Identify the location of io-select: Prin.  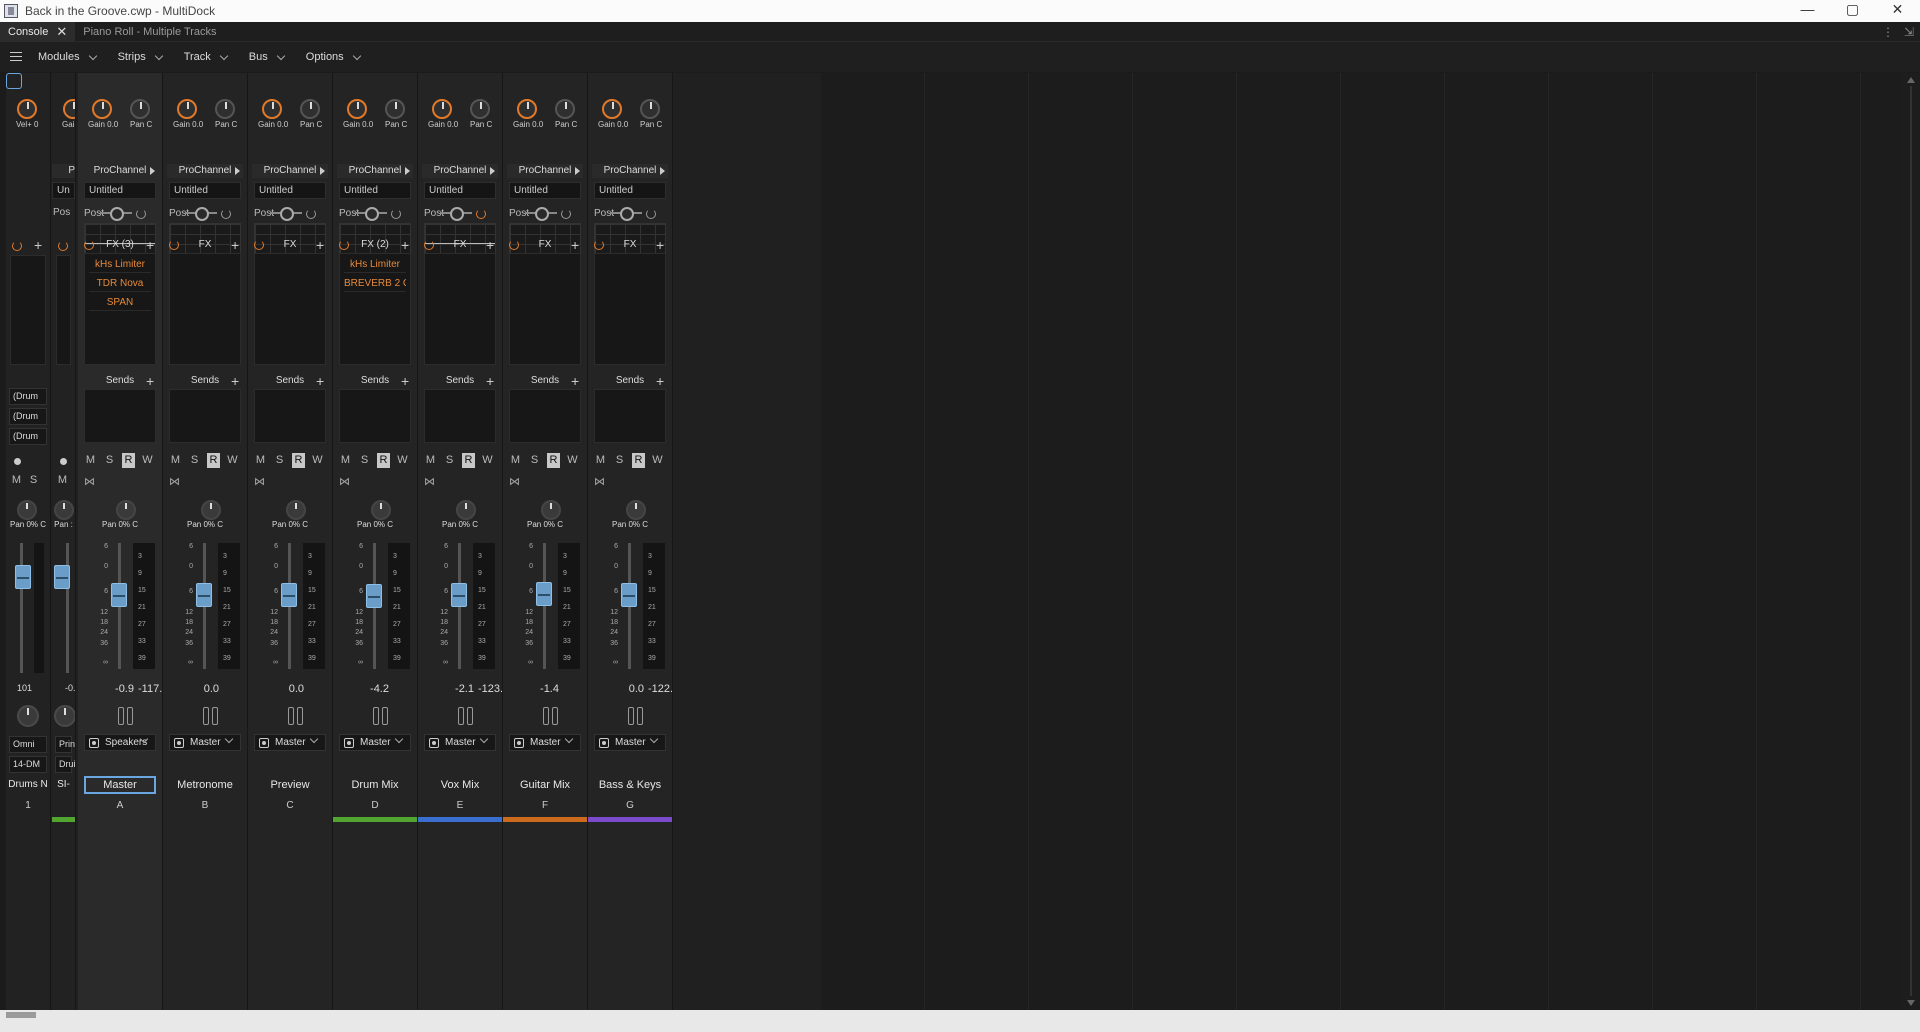
(65, 744).